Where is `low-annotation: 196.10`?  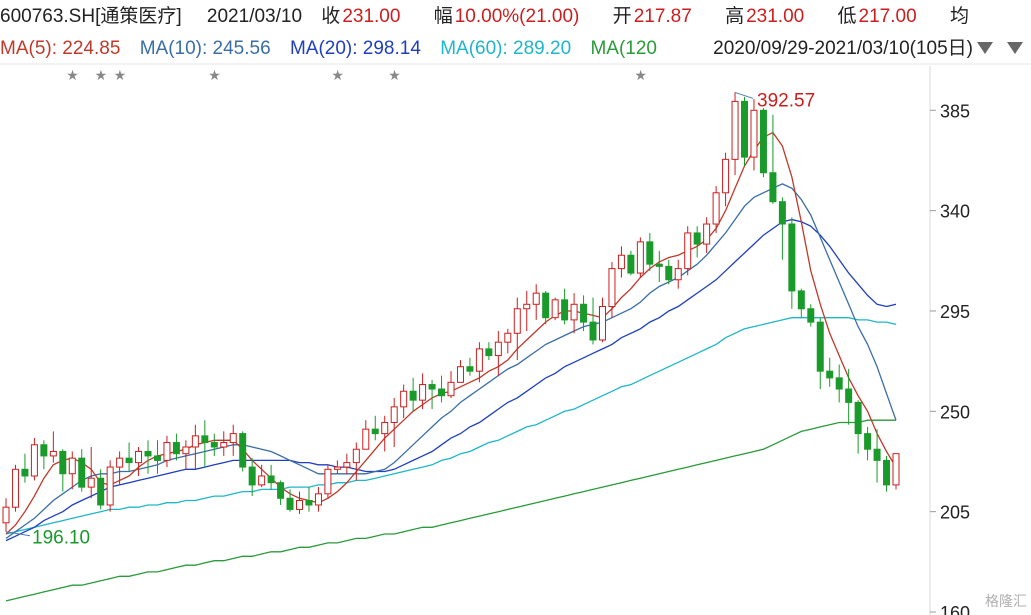 low-annotation: 196.10 is located at coordinates (61, 538).